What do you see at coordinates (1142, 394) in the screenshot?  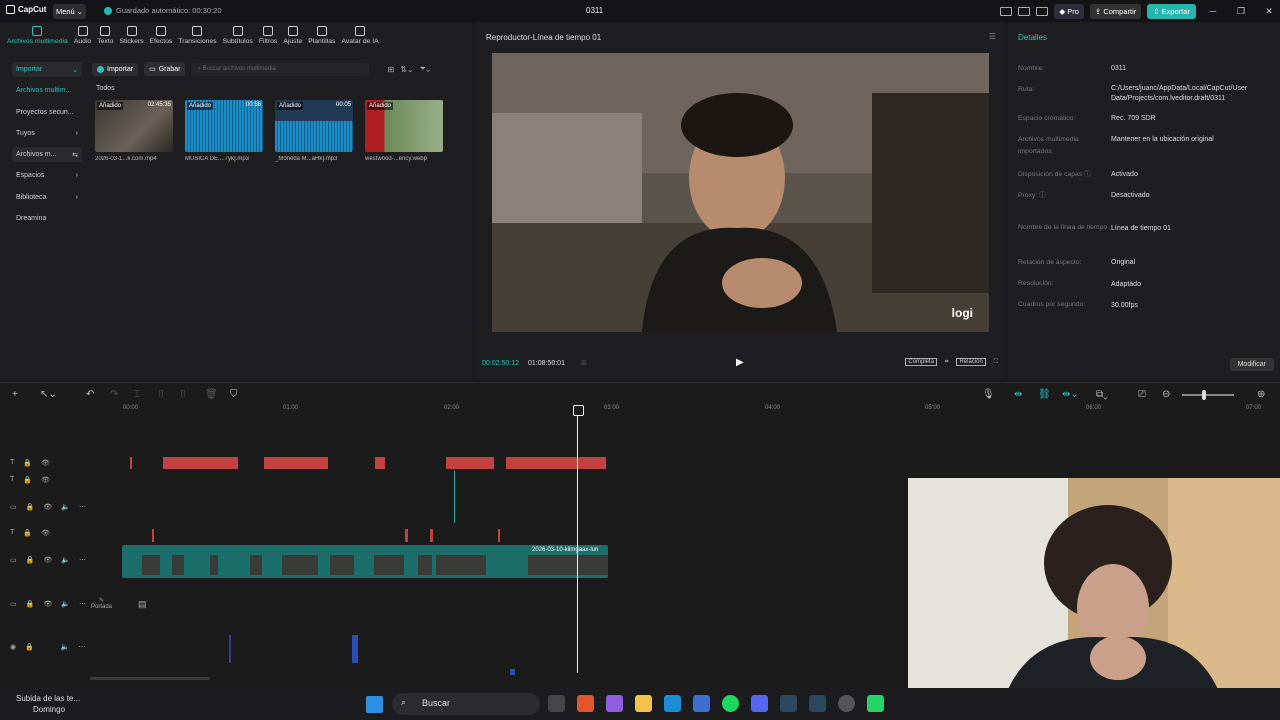 I see `caption-icon: ⎚` at bounding box center [1142, 394].